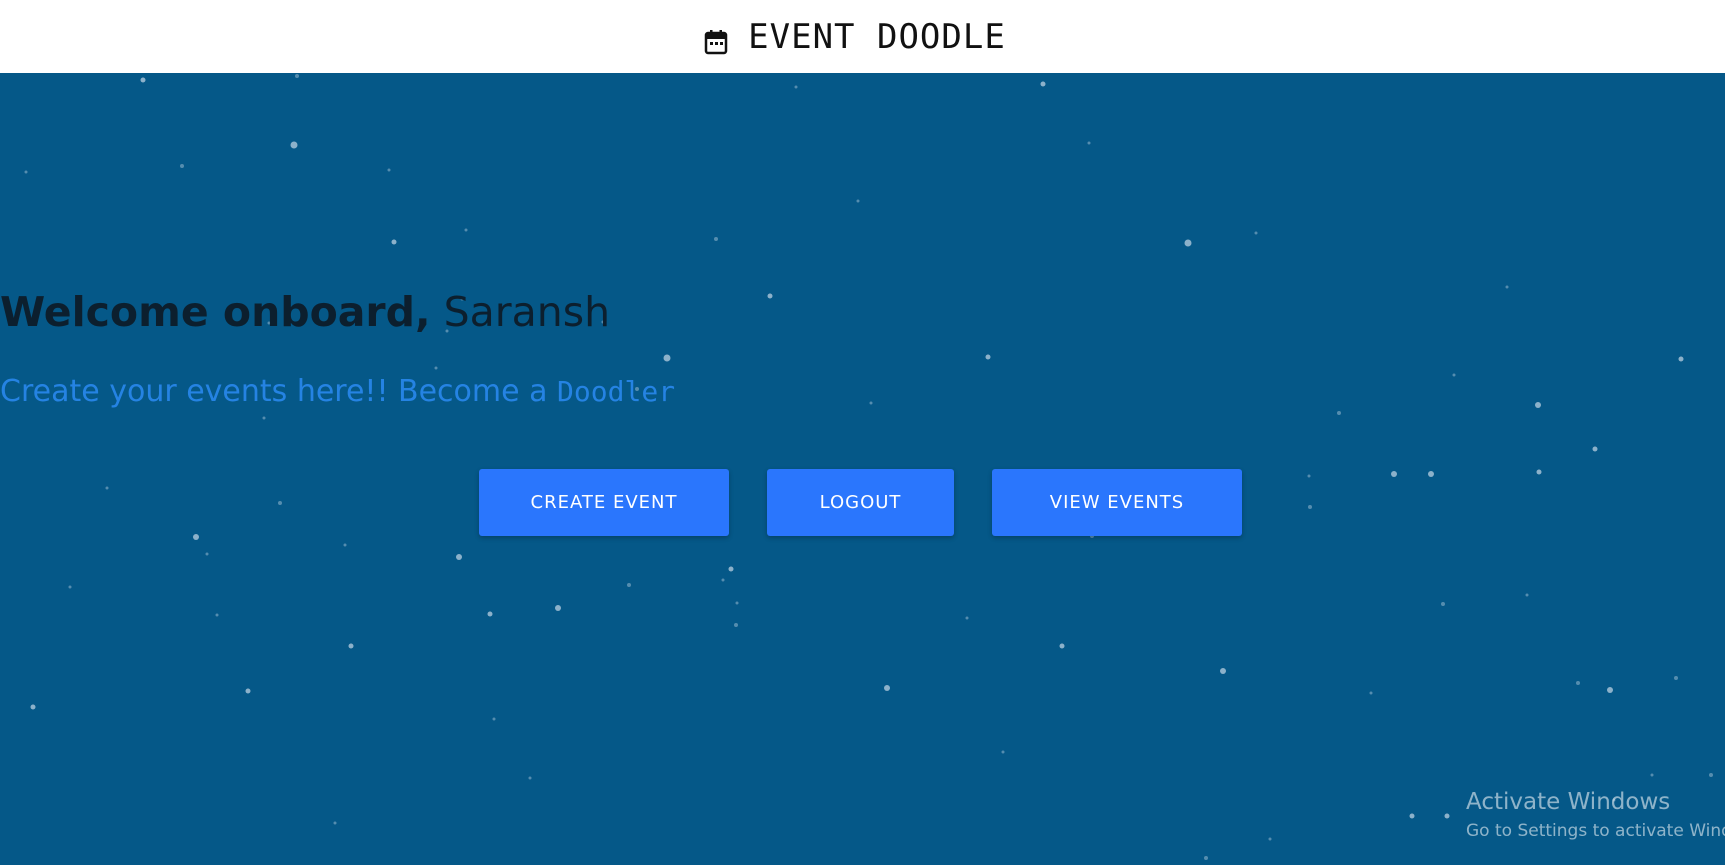  I want to click on welcome-greeting: Welcome onboard,, so click(215, 312).